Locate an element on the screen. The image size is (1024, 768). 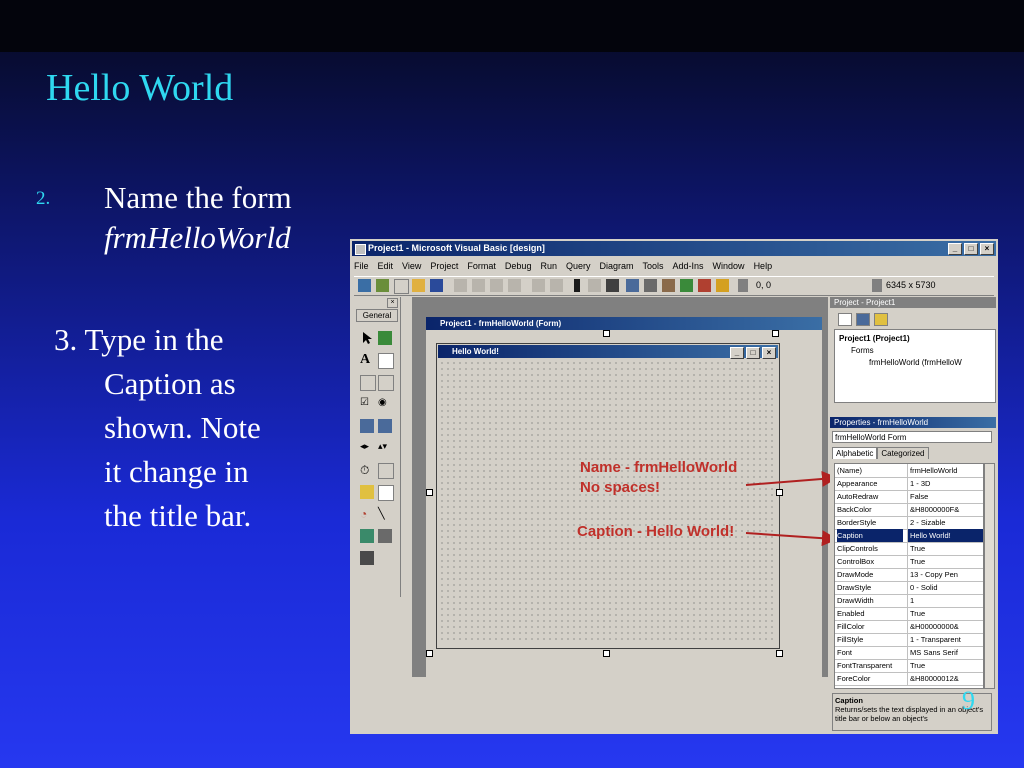
property-name: DrawStyle is located at coordinates (854, 587).